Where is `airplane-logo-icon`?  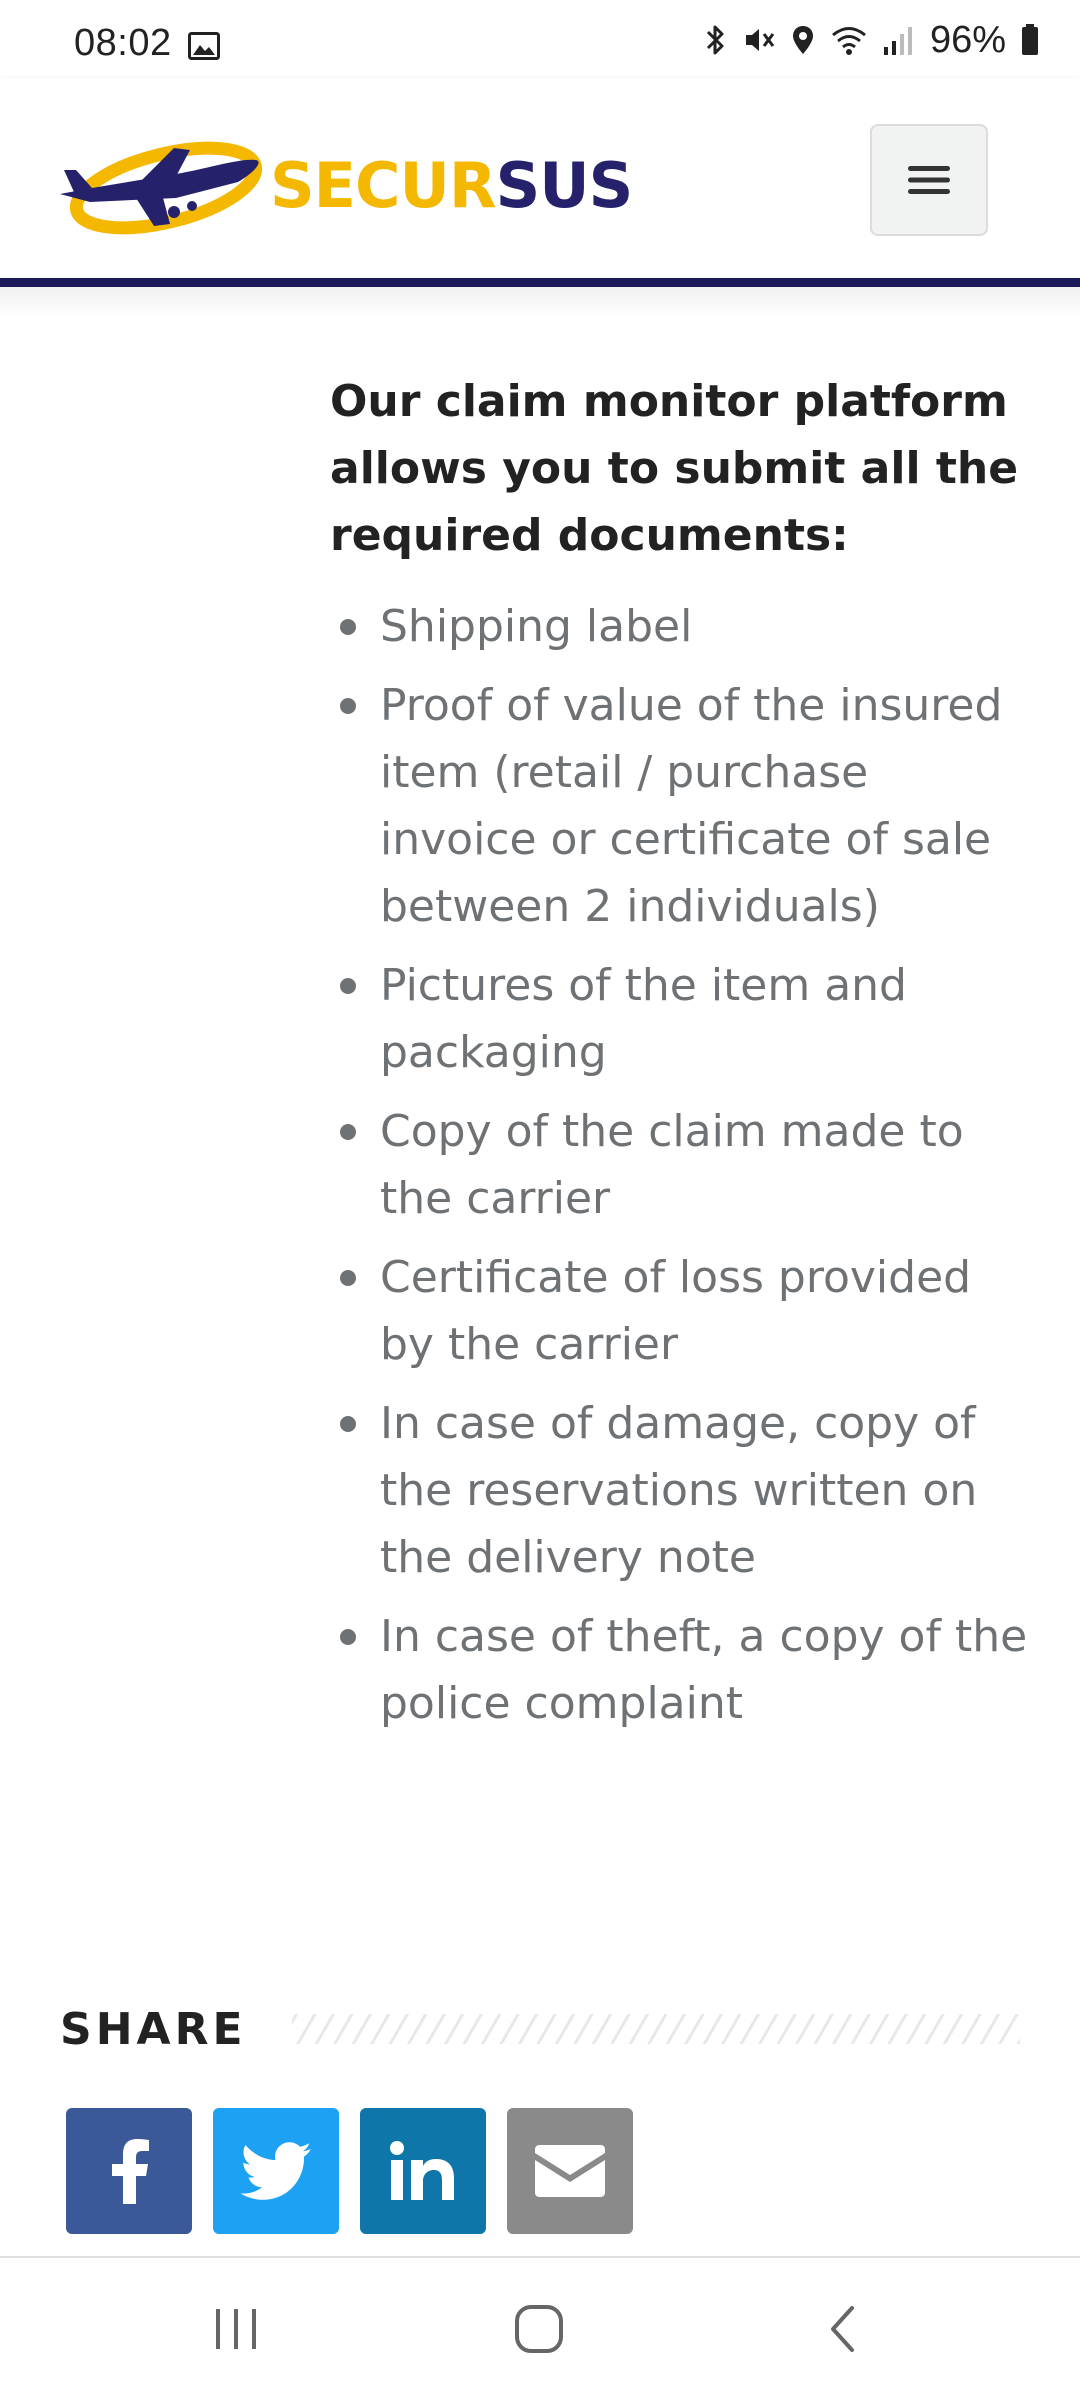
airplane-logo-icon is located at coordinates (161, 188).